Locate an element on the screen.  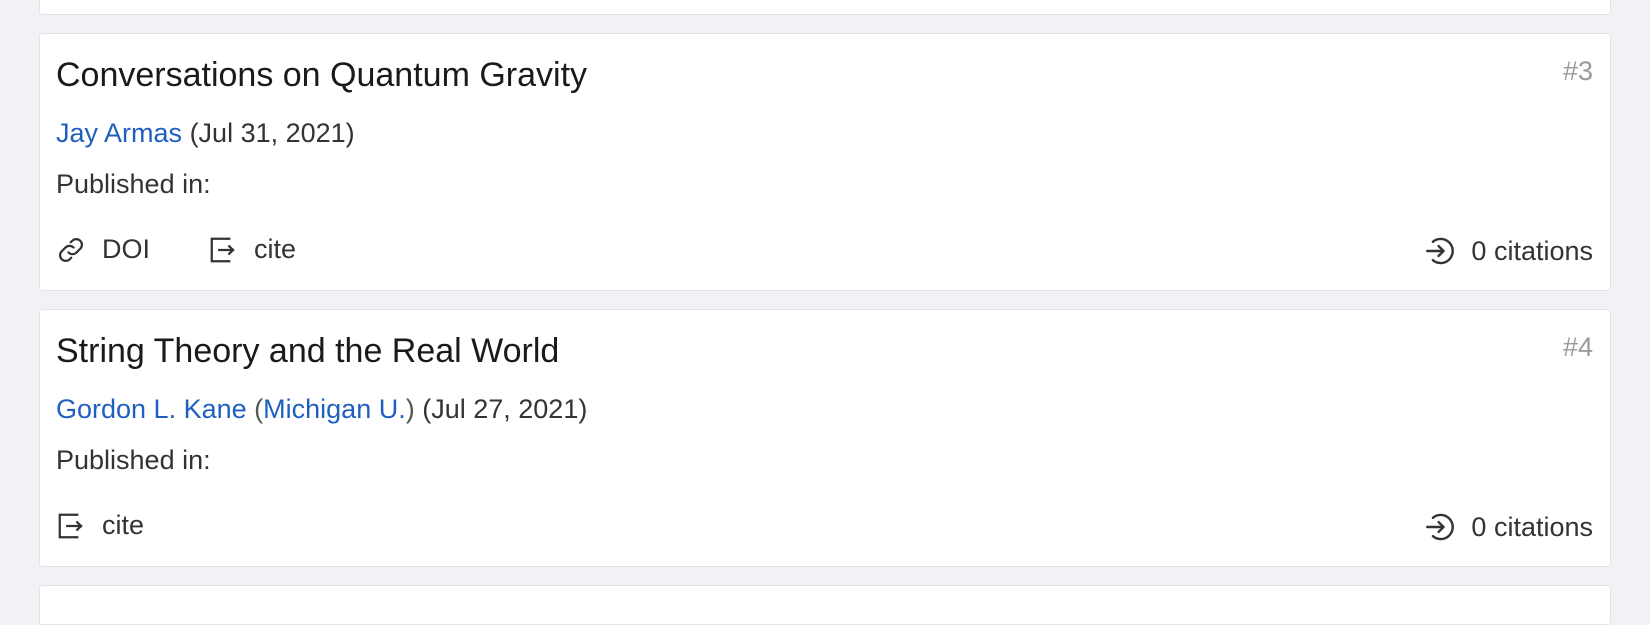
result-actions: cite is located at coordinates (129, 525).